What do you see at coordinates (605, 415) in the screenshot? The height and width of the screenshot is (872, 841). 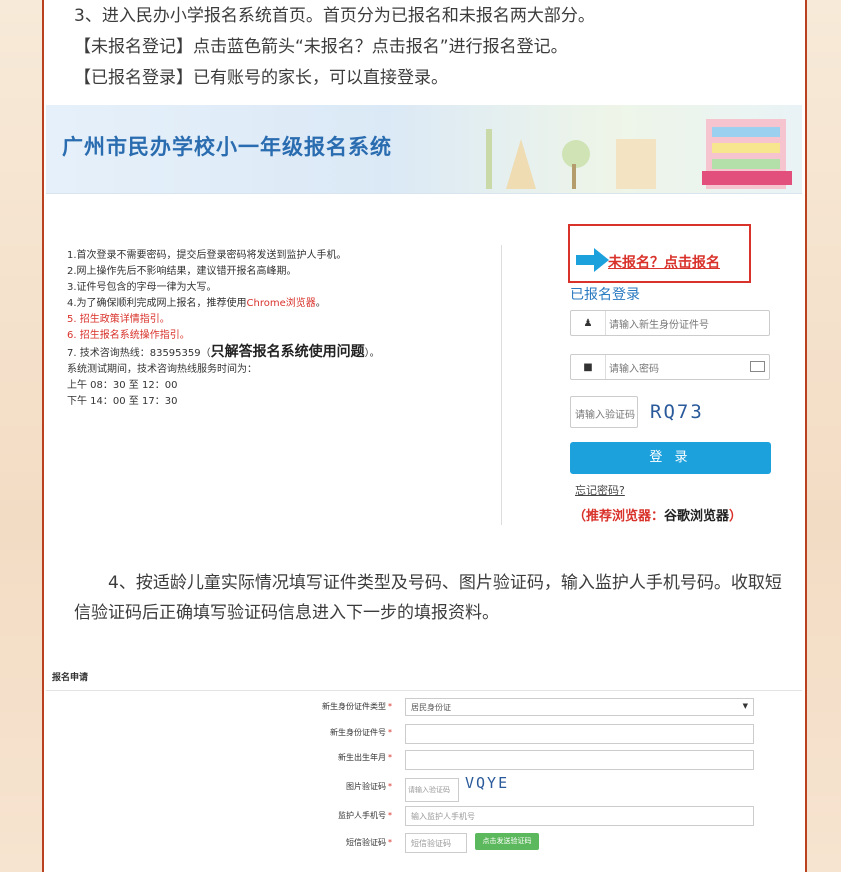 I see `captcha-placeholder: 请输入验证码` at bounding box center [605, 415].